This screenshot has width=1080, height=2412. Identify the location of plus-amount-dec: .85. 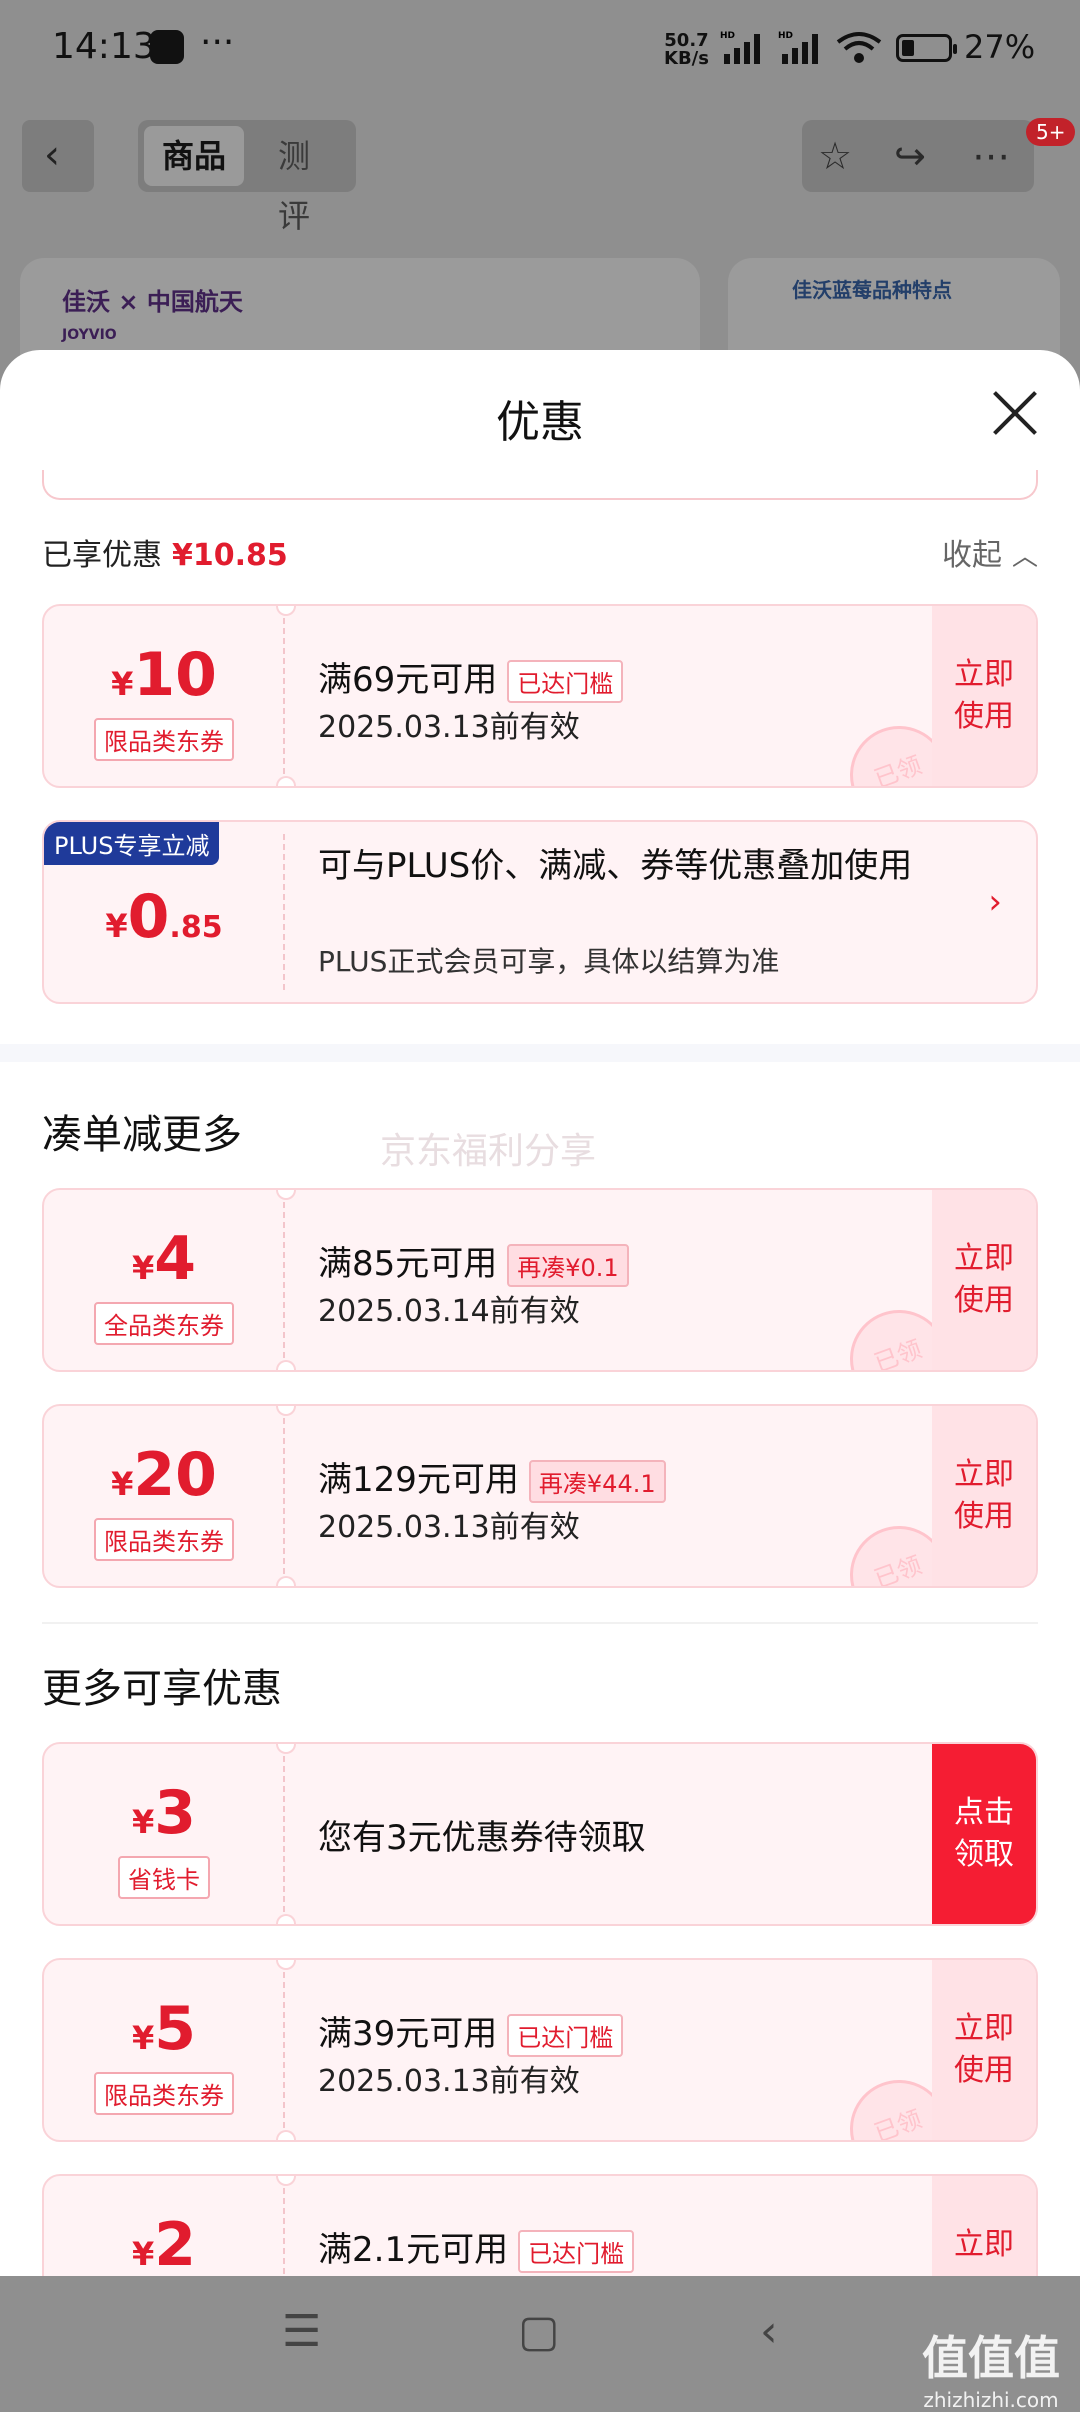
(196, 927).